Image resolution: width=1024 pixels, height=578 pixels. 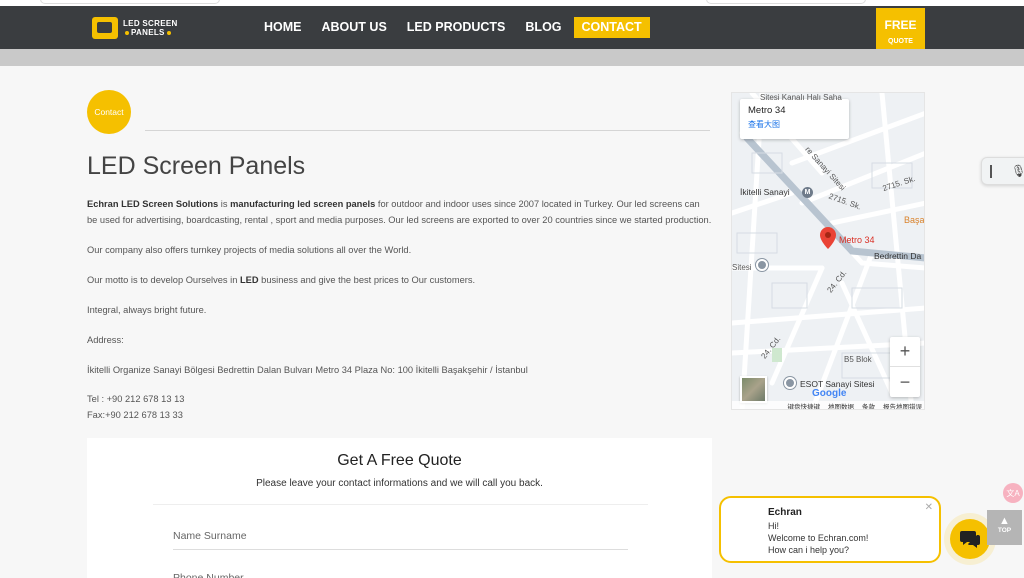 I want to click on chat-icon, so click(x=970, y=539).